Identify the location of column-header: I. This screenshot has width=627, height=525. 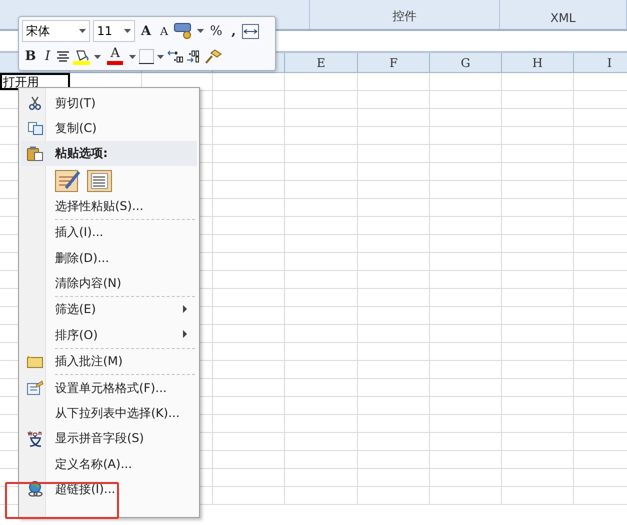
(609, 63).